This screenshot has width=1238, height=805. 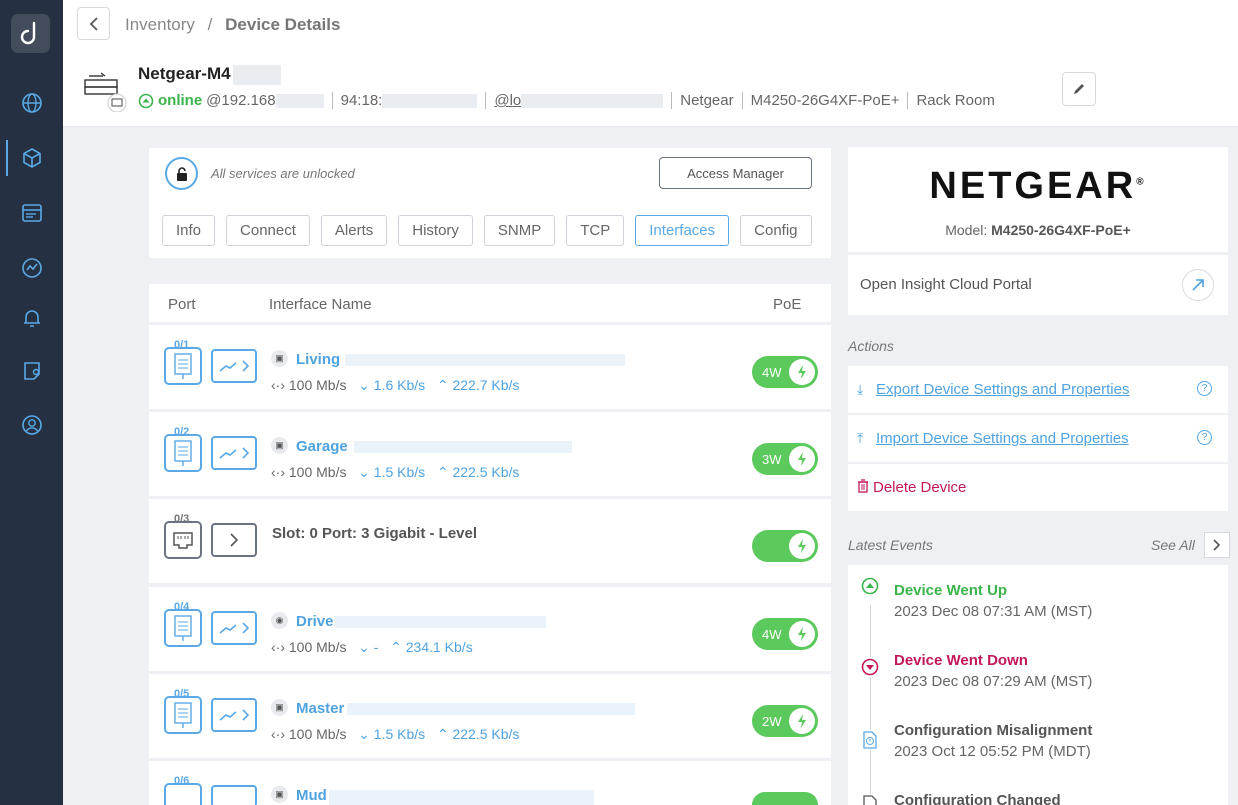 I want to click on monitor-icon, so click(x=32, y=268).